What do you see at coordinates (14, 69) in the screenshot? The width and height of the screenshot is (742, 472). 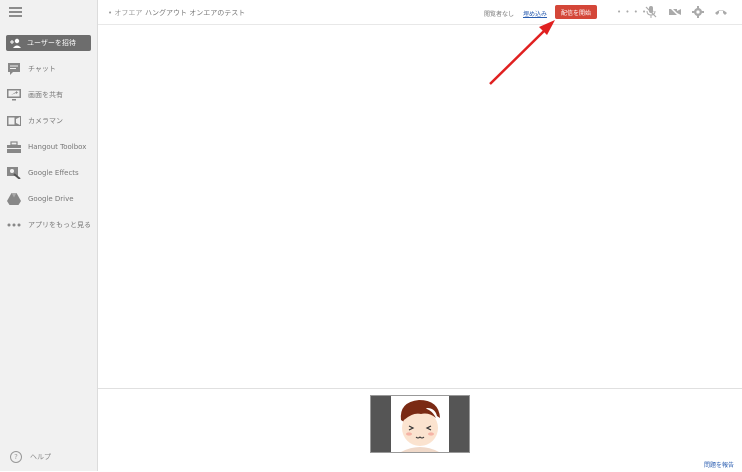 I see `chat-icon` at bounding box center [14, 69].